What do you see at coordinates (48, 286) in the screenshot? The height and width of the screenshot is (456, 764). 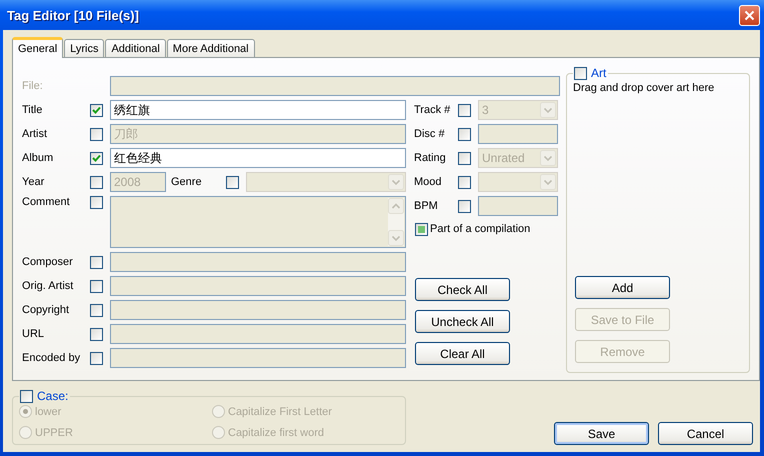 I see `field-label: Orig. Artist` at bounding box center [48, 286].